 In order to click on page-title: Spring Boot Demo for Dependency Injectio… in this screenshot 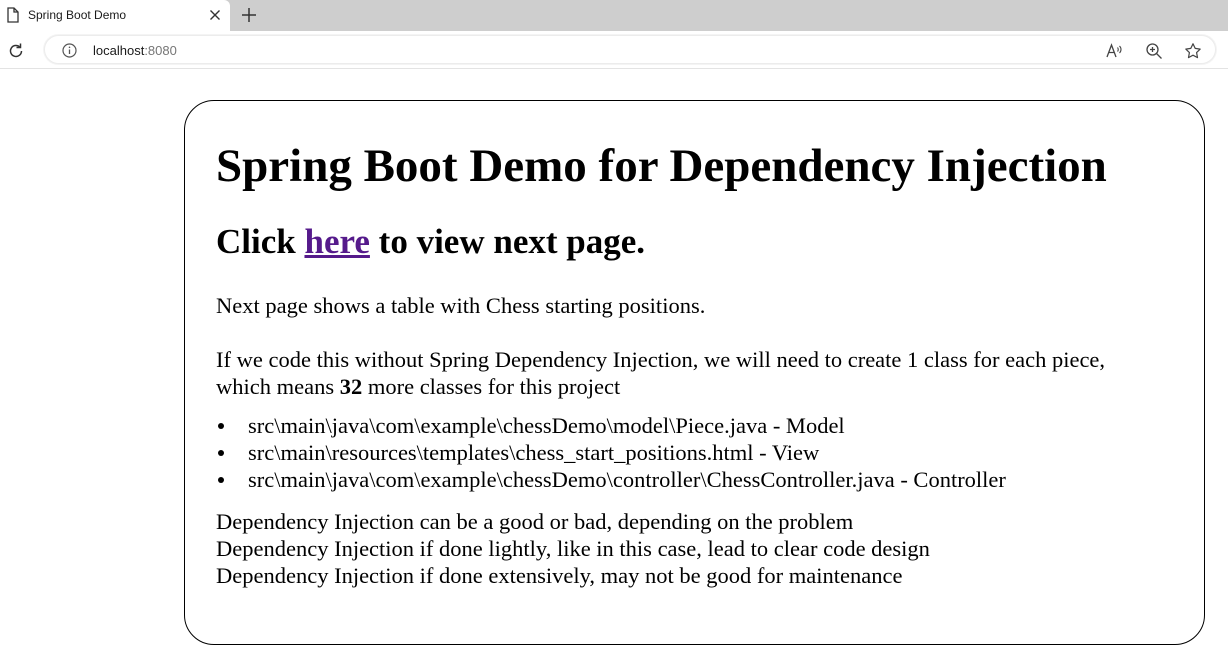, I will do `click(661, 166)`.